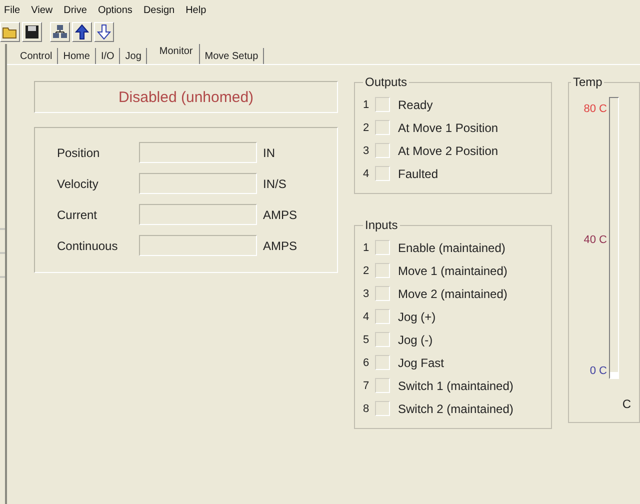 This screenshot has height=504, width=640. I want to click on checkbox-label: Switch 1 (maintained), so click(456, 385).